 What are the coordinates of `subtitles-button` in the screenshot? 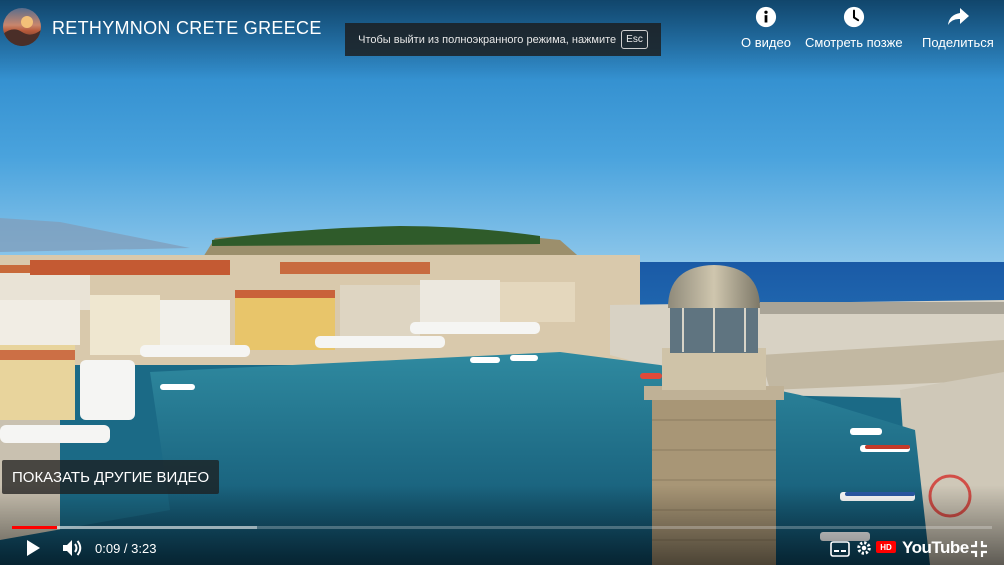 It's located at (840, 551).